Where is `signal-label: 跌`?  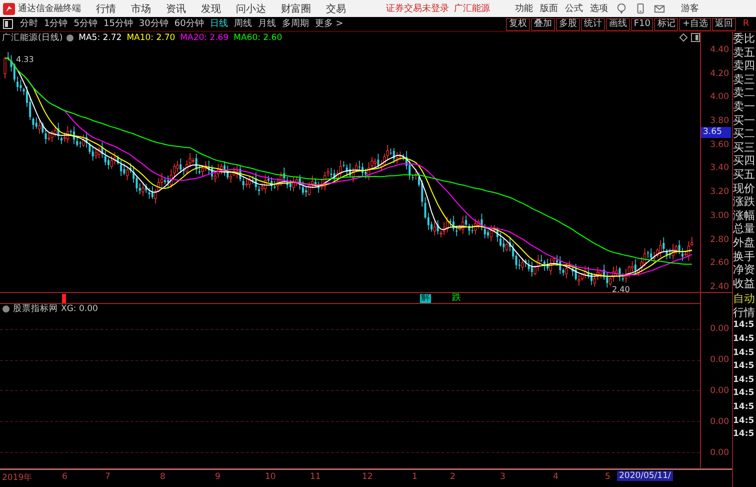
signal-label: 跌 is located at coordinates (456, 298).